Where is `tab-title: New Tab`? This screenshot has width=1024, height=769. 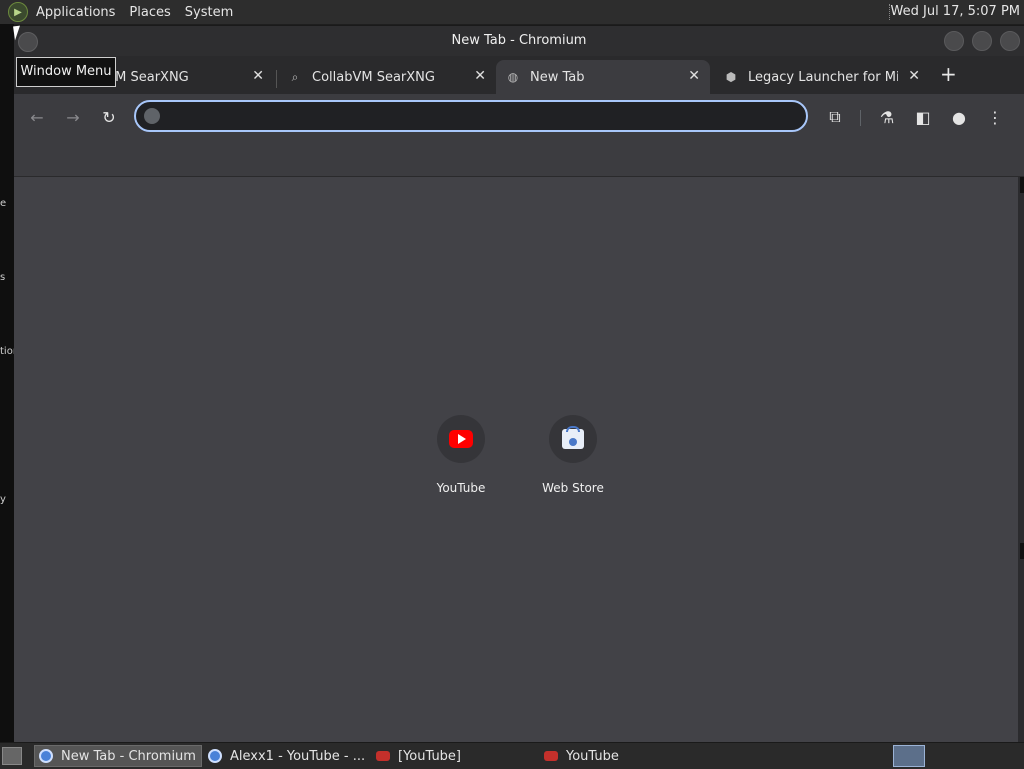 tab-title: New Tab is located at coordinates (557, 77).